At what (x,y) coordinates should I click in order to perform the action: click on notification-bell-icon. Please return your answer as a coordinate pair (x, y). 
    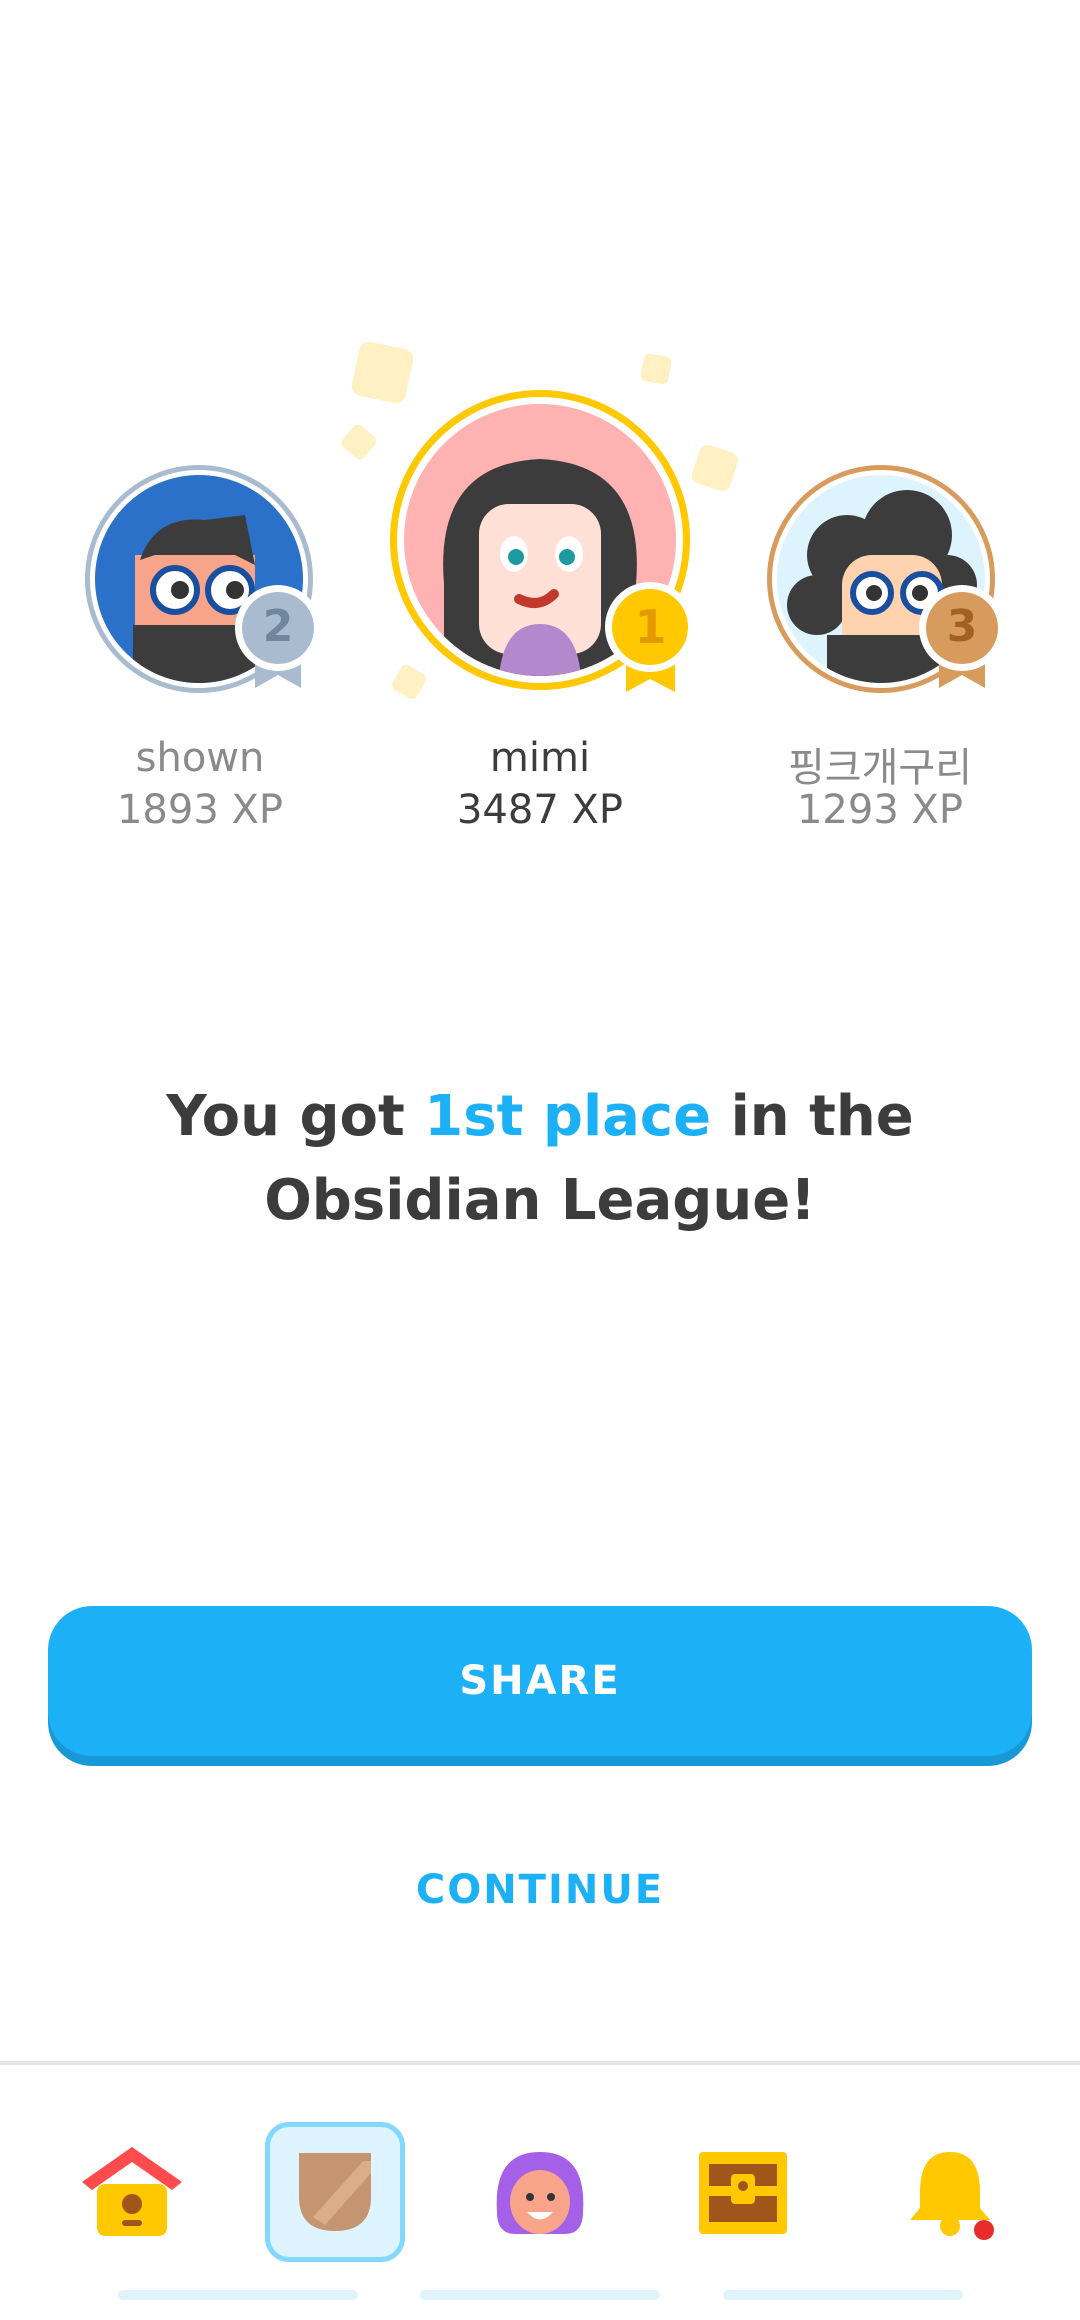
    Looking at the image, I should click on (952, 2196).